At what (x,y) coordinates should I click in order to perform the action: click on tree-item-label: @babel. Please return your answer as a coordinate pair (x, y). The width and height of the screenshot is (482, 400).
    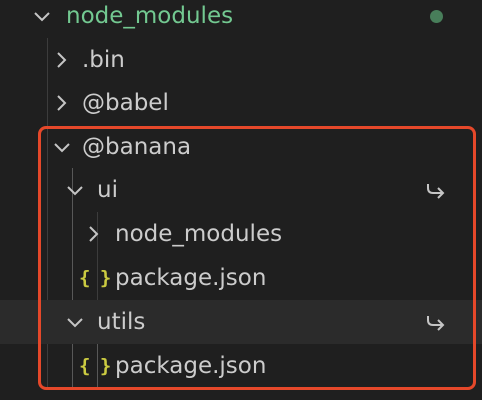
    Looking at the image, I should click on (125, 103).